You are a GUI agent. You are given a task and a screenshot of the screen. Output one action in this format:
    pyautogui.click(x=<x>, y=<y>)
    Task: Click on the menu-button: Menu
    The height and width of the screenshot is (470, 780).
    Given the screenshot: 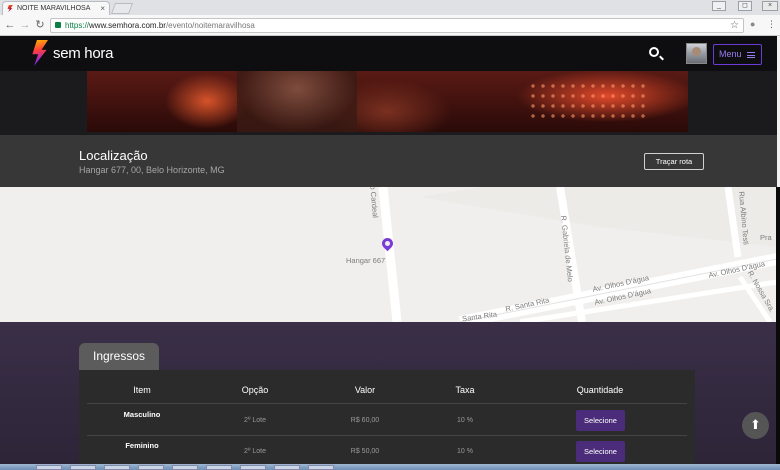 What is the action you would take?
    pyautogui.click(x=737, y=54)
    